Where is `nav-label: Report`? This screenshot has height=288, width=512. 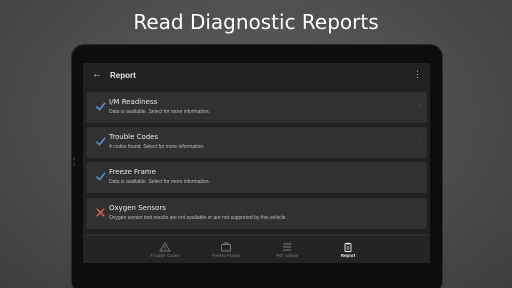
nav-label: Report is located at coordinates (348, 255).